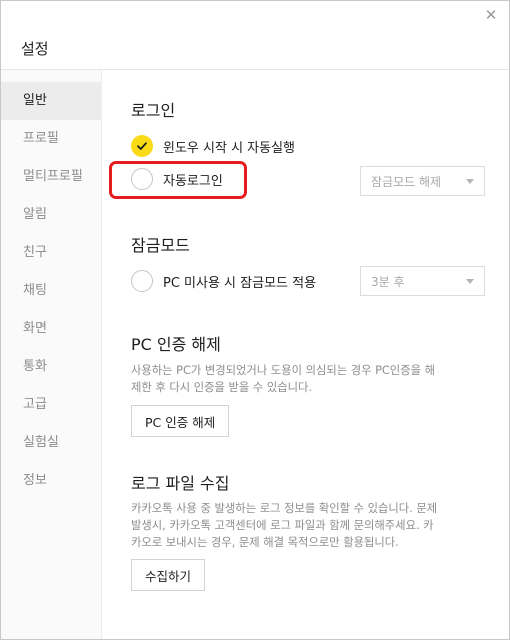 This screenshot has height=640, width=510. I want to click on pc-auth-reset-button: PC 인증 해제, so click(180, 421).